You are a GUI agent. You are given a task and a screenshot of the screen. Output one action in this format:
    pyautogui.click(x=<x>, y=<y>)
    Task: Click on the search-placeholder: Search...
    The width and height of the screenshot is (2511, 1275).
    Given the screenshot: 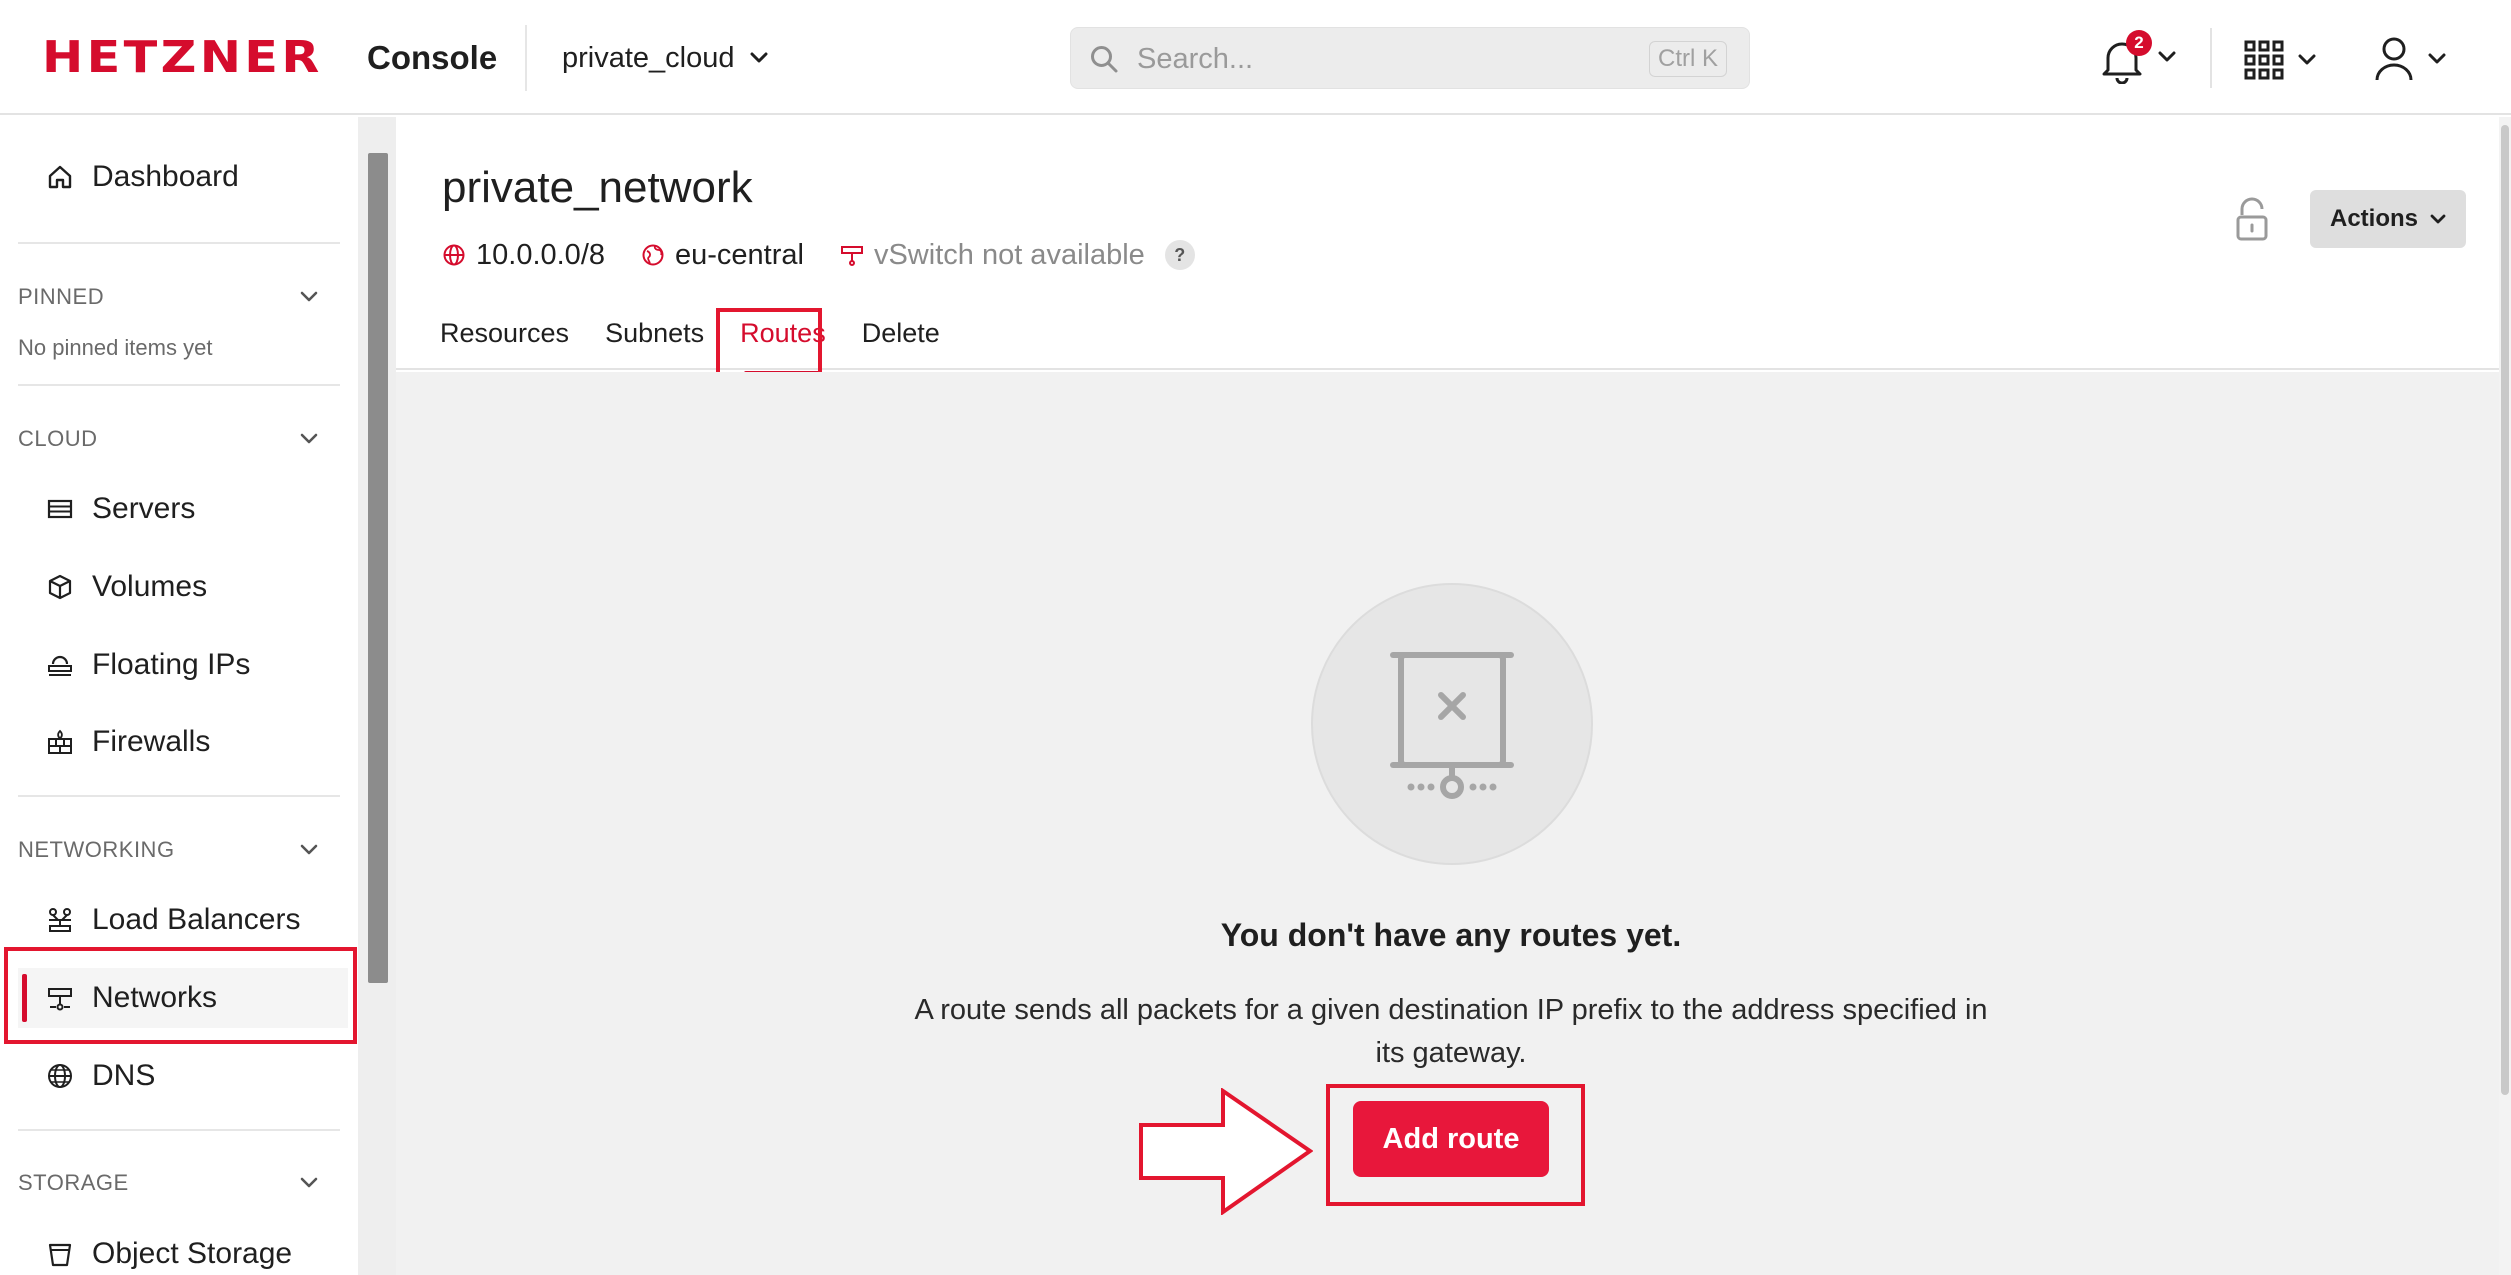 What is the action you would take?
    pyautogui.click(x=1195, y=59)
    